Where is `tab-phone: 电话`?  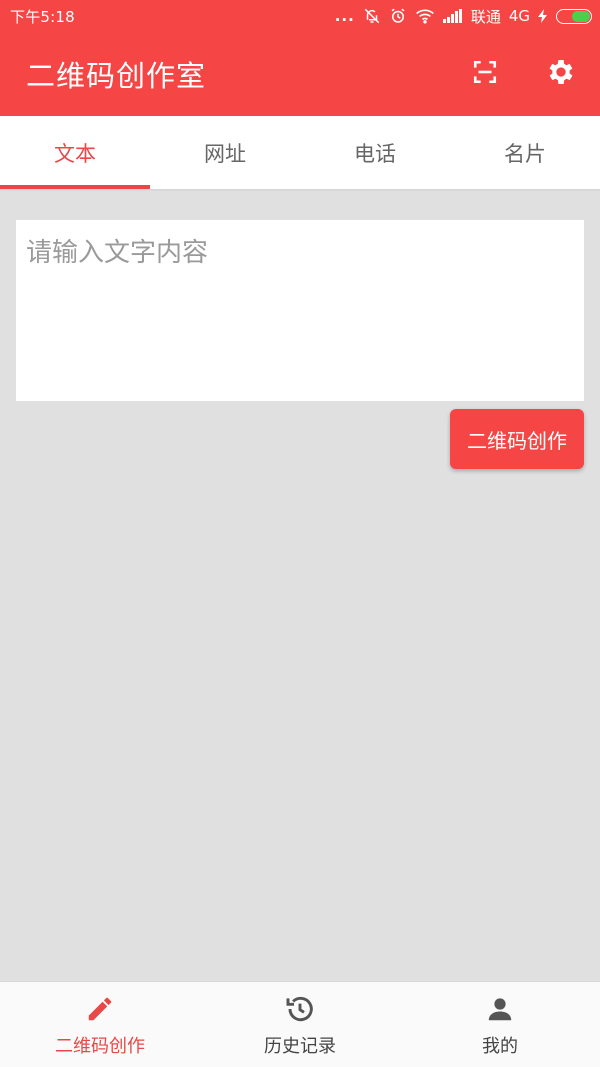 tab-phone: 电话 is located at coordinates (375, 152).